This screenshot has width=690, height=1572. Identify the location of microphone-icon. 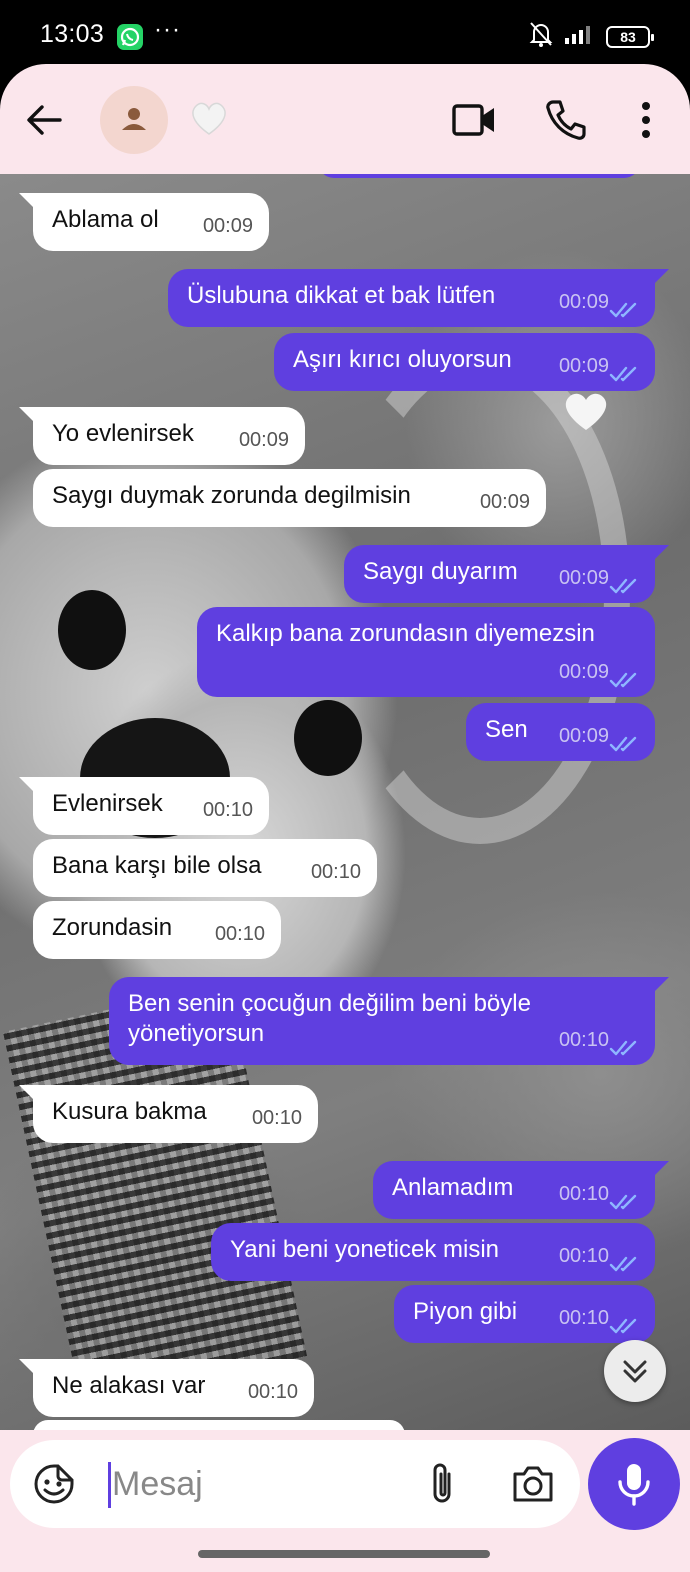
(634, 1484).